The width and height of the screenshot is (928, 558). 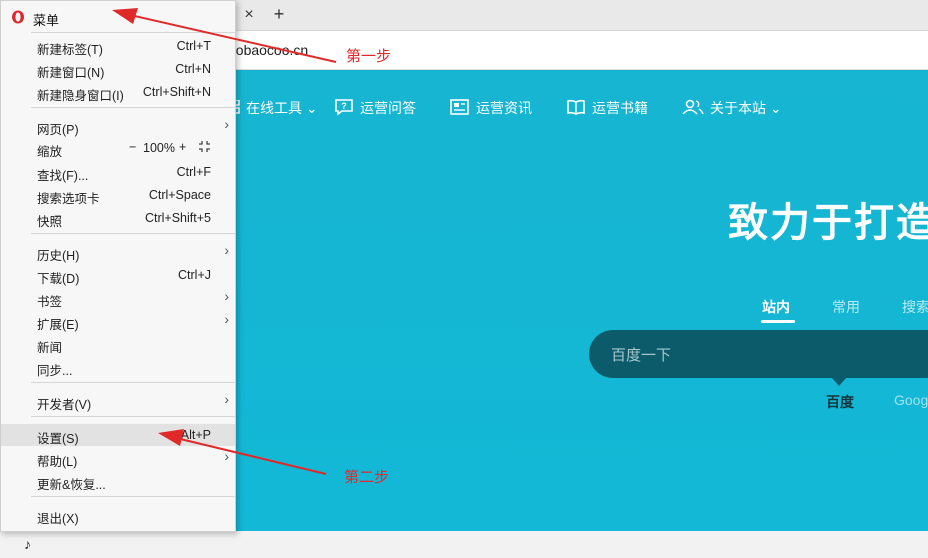 What do you see at coordinates (27, 544) in the screenshot?
I see `tiktok-icon: ♪` at bounding box center [27, 544].